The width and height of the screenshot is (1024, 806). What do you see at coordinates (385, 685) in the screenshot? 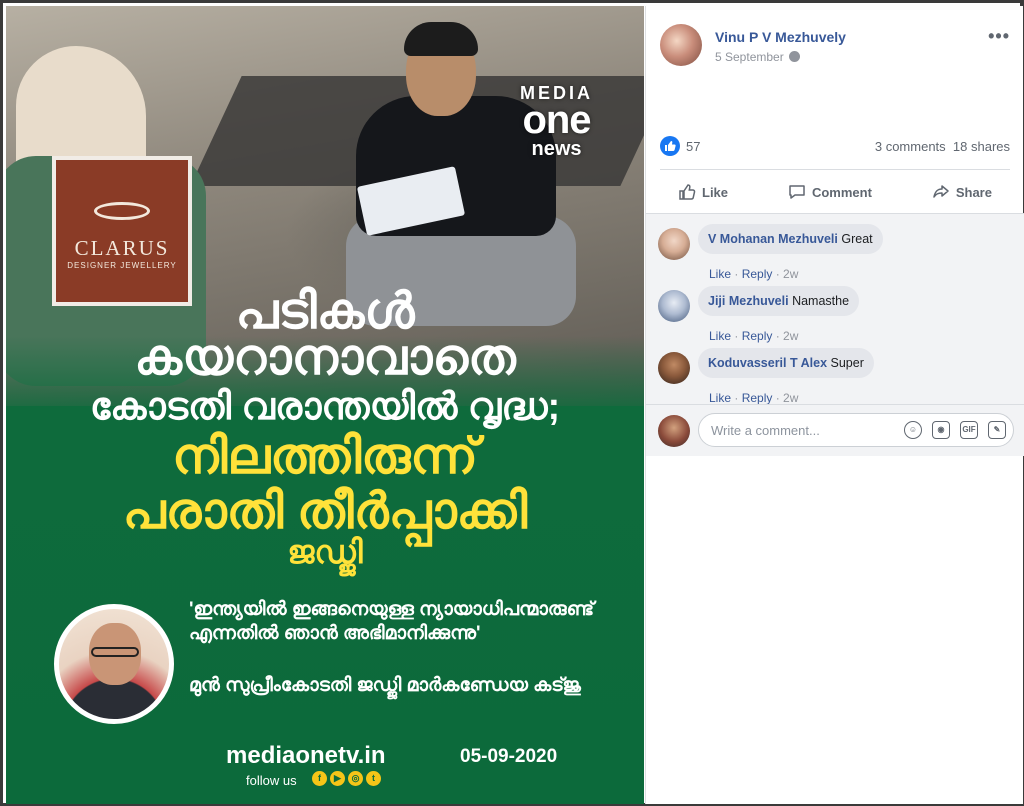
I see `quote-source: മുൻ സുപ്രീംകോടതി ജഡ്ജി മാർകണ്ഡേയ കട്ജു` at bounding box center [385, 685].